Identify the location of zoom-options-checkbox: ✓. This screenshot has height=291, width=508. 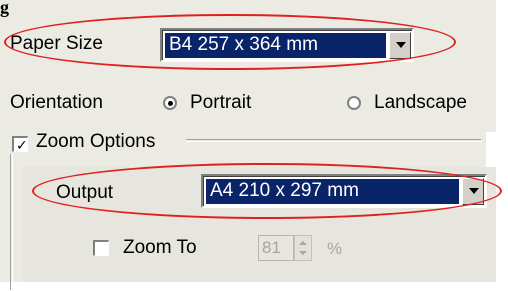
(20, 144).